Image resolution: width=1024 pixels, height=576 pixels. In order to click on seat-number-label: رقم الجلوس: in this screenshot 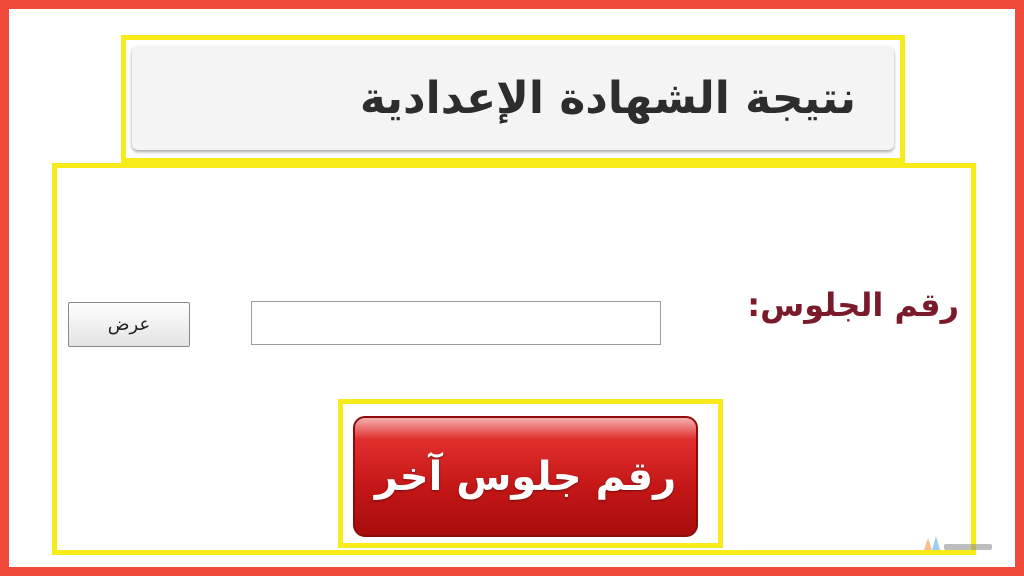, I will do `click(853, 305)`.